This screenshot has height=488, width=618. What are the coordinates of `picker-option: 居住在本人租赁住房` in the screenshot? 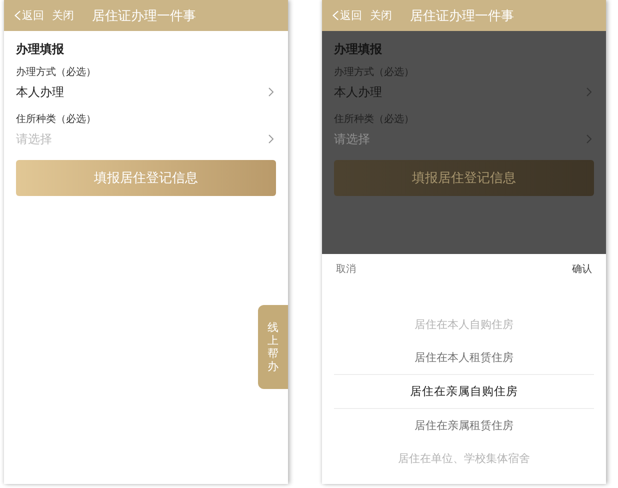 It's located at (464, 357).